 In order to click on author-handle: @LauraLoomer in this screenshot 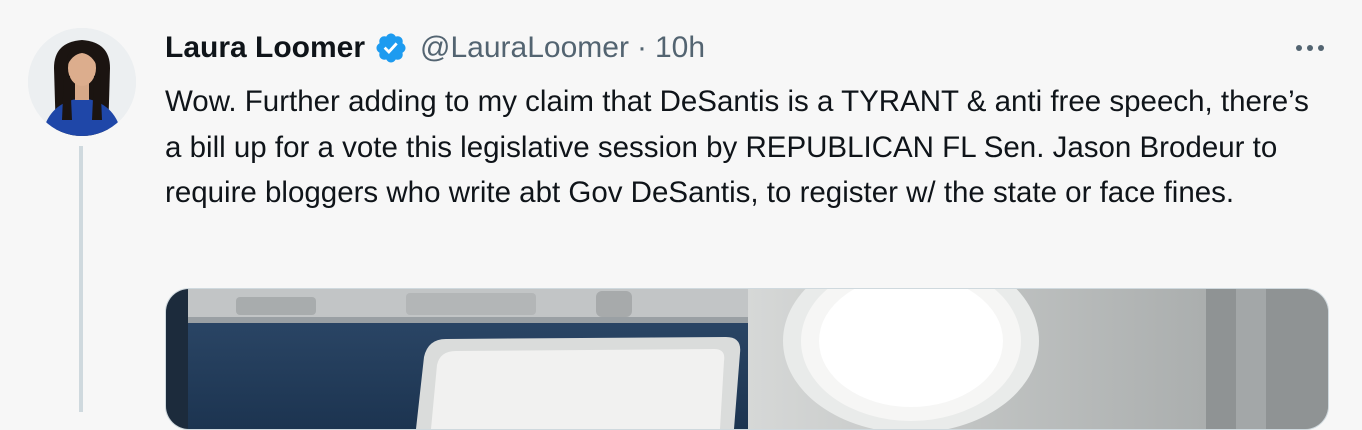, I will do `click(524, 48)`.